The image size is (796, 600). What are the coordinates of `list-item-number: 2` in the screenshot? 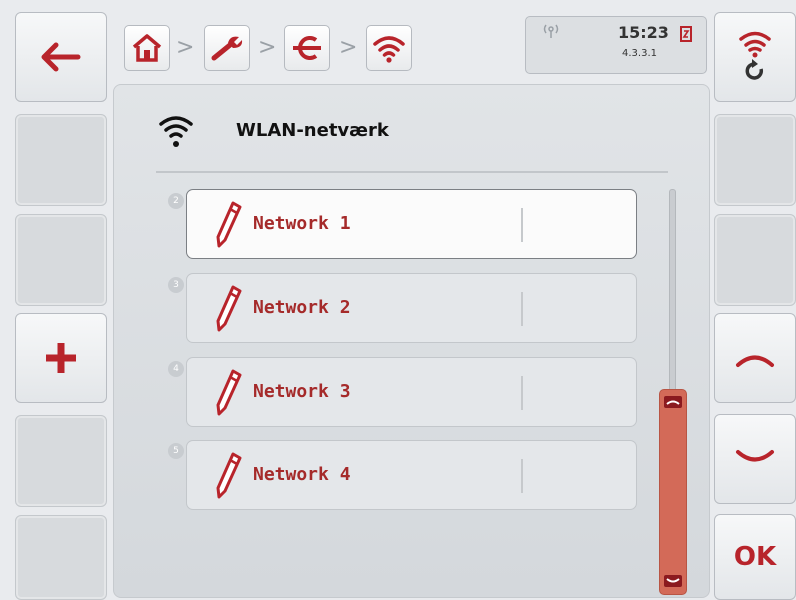 It's located at (176, 201).